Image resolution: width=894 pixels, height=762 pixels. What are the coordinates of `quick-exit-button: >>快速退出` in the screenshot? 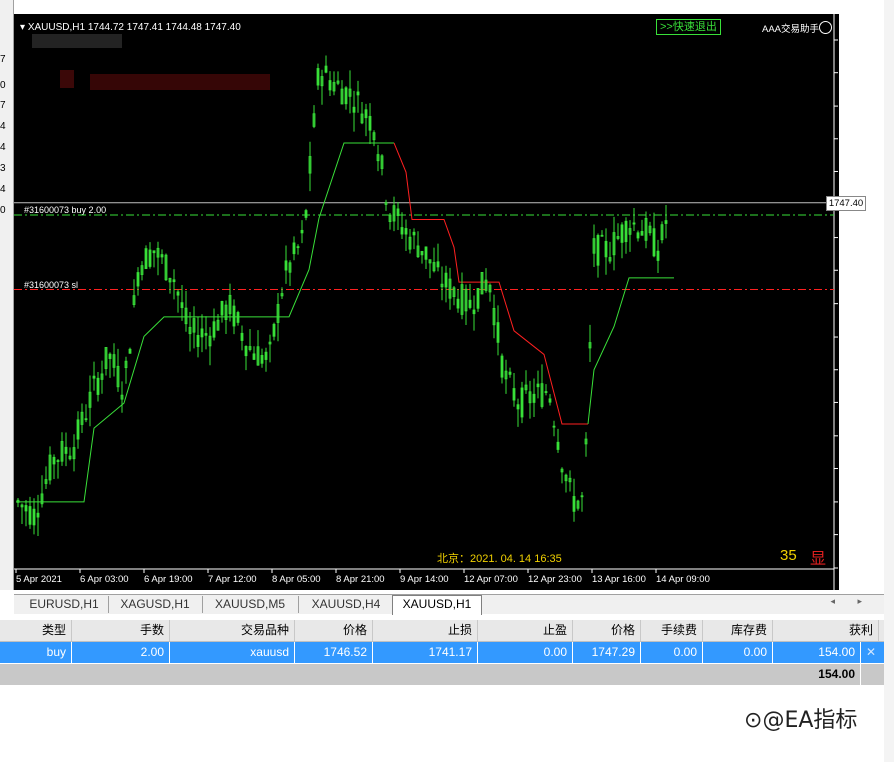 It's located at (688, 27).